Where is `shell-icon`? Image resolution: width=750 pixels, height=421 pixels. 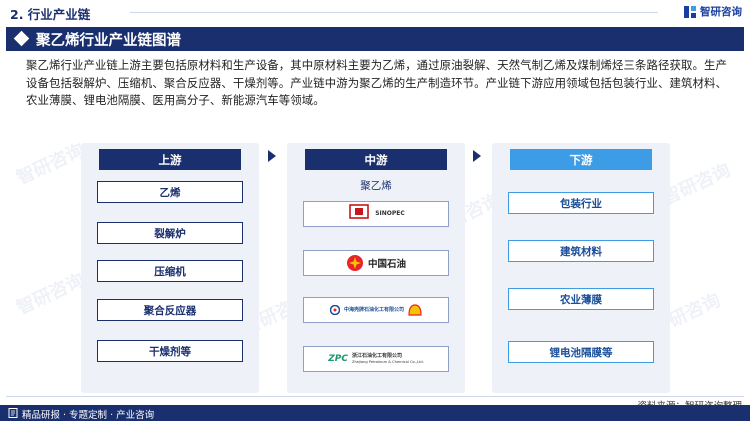
shell-icon is located at coordinates (415, 310).